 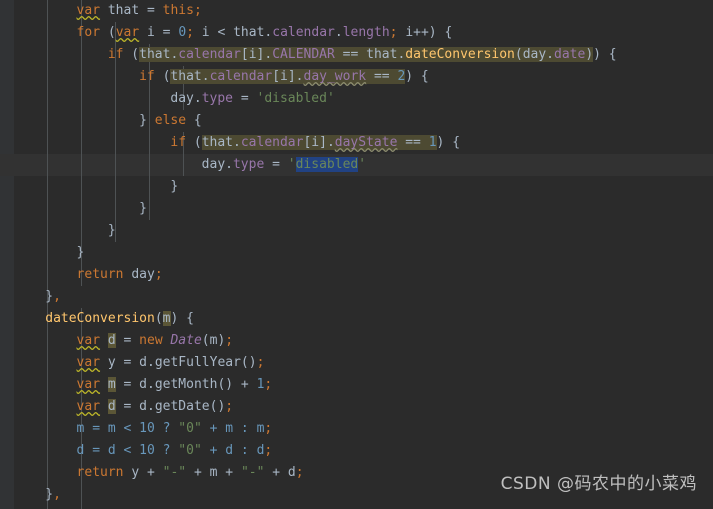 What do you see at coordinates (155, 340) in the screenshot?
I see `code-line: var d = new Date(m);` at bounding box center [155, 340].